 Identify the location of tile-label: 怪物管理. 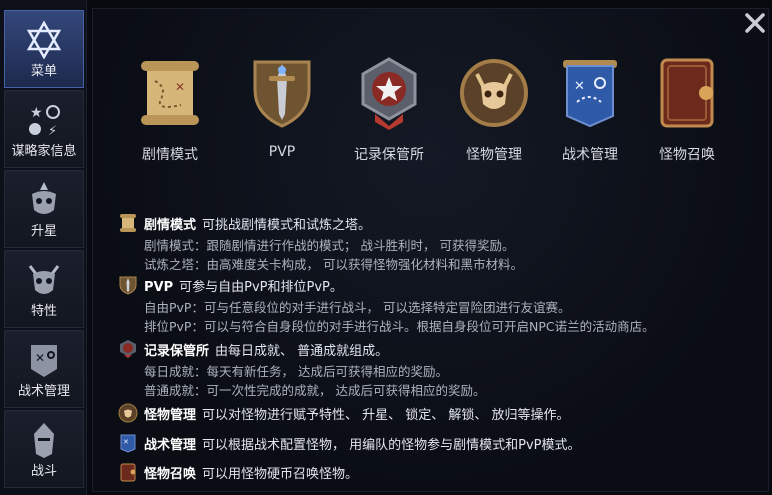
(494, 155).